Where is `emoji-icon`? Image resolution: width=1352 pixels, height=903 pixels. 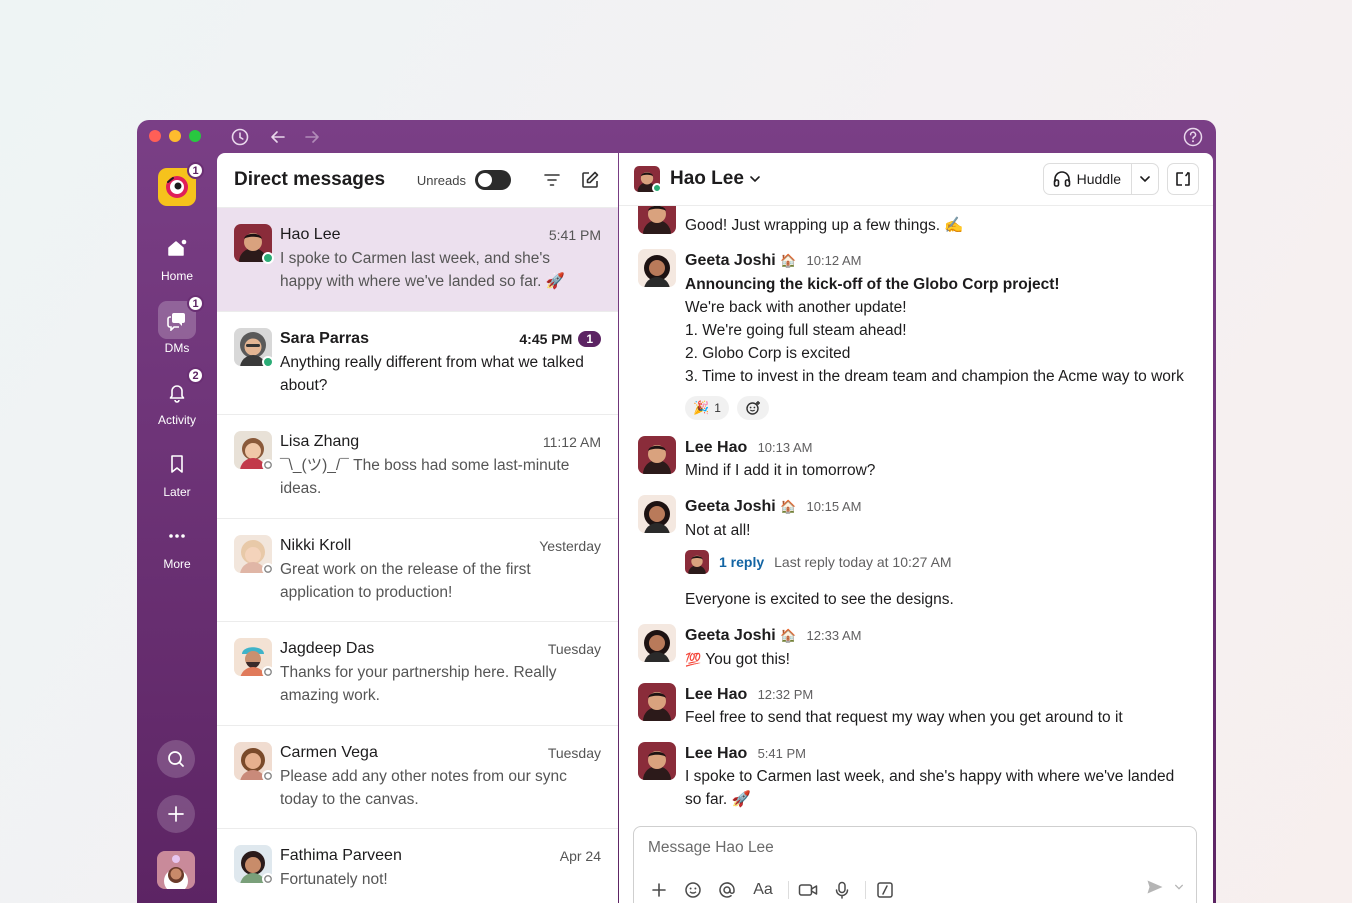 emoji-icon is located at coordinates (693, 890).